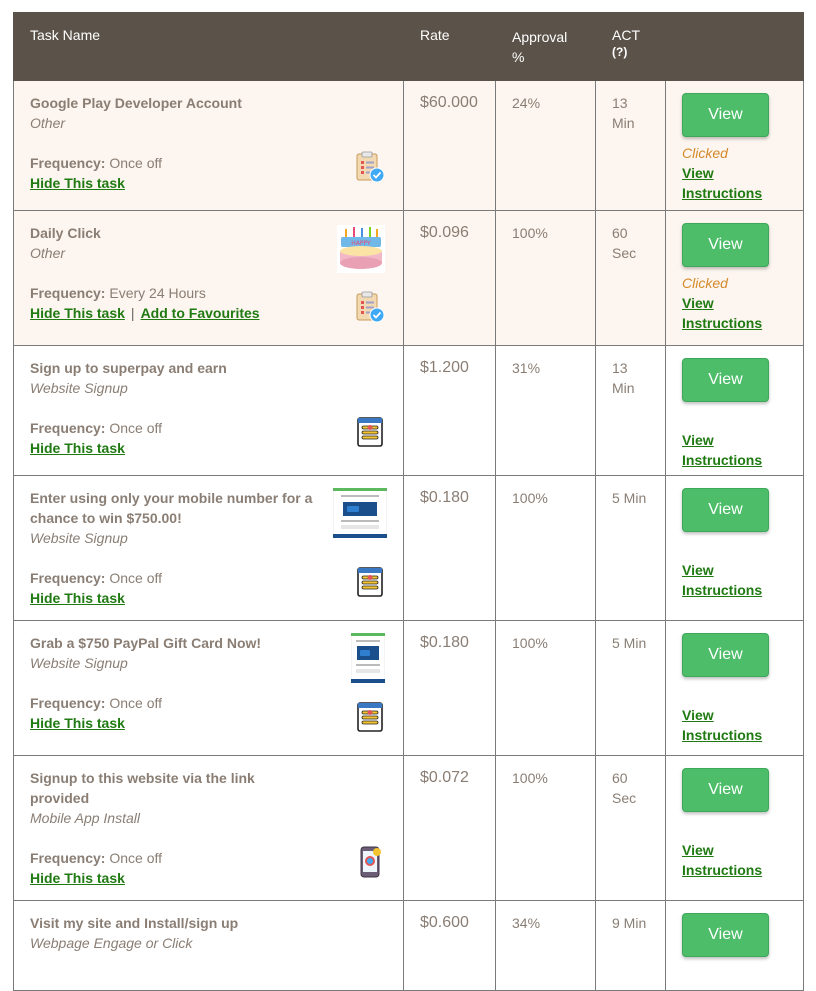  What do you see at coordinates (360, 513) in the screenshot?
I see `promo-thumbnail-image` at bounding box center [360, 513].